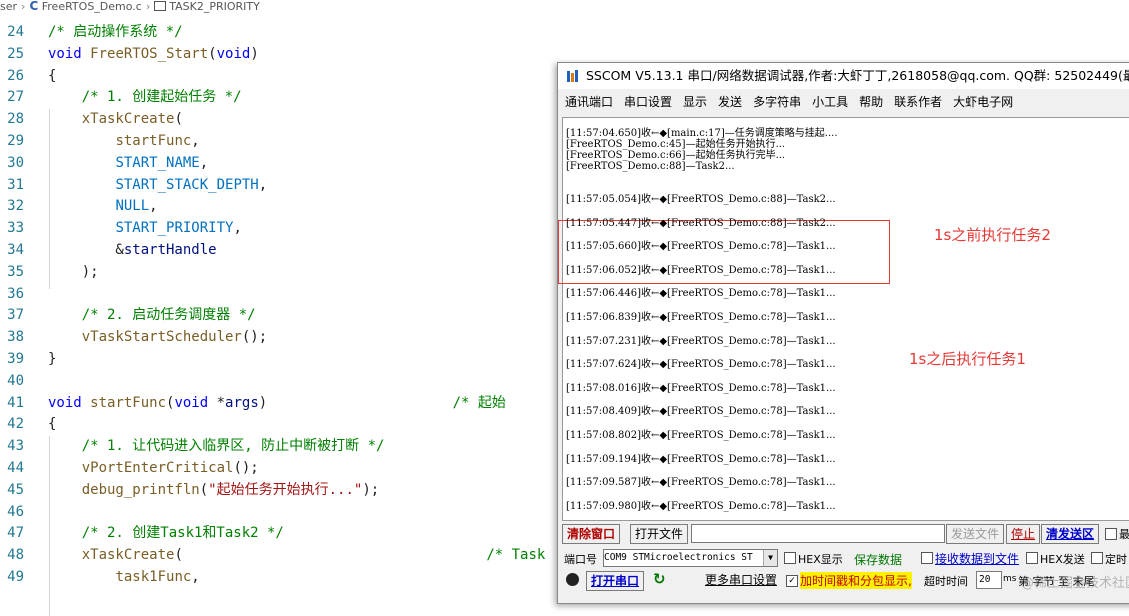 Image resolution: width=1129 pixels, height=616 pixels. I want to click on code-token: *, so click(217, 402).